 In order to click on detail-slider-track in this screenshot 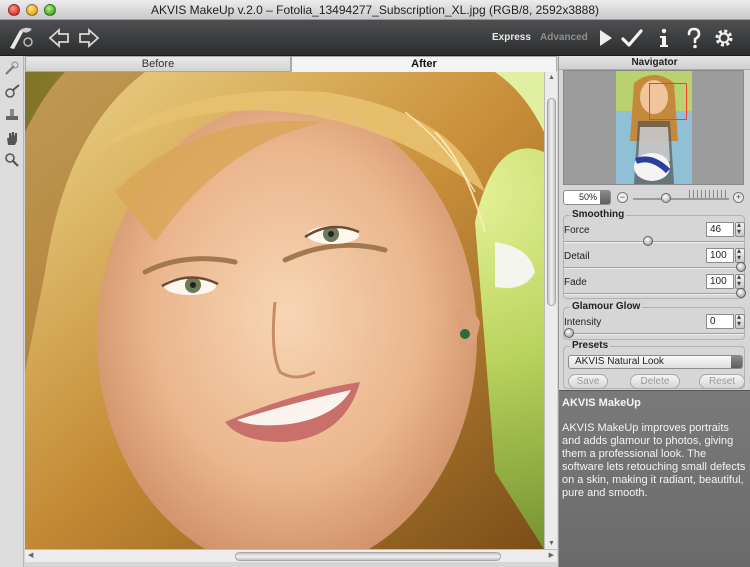, I will do `click(654, 268)`.